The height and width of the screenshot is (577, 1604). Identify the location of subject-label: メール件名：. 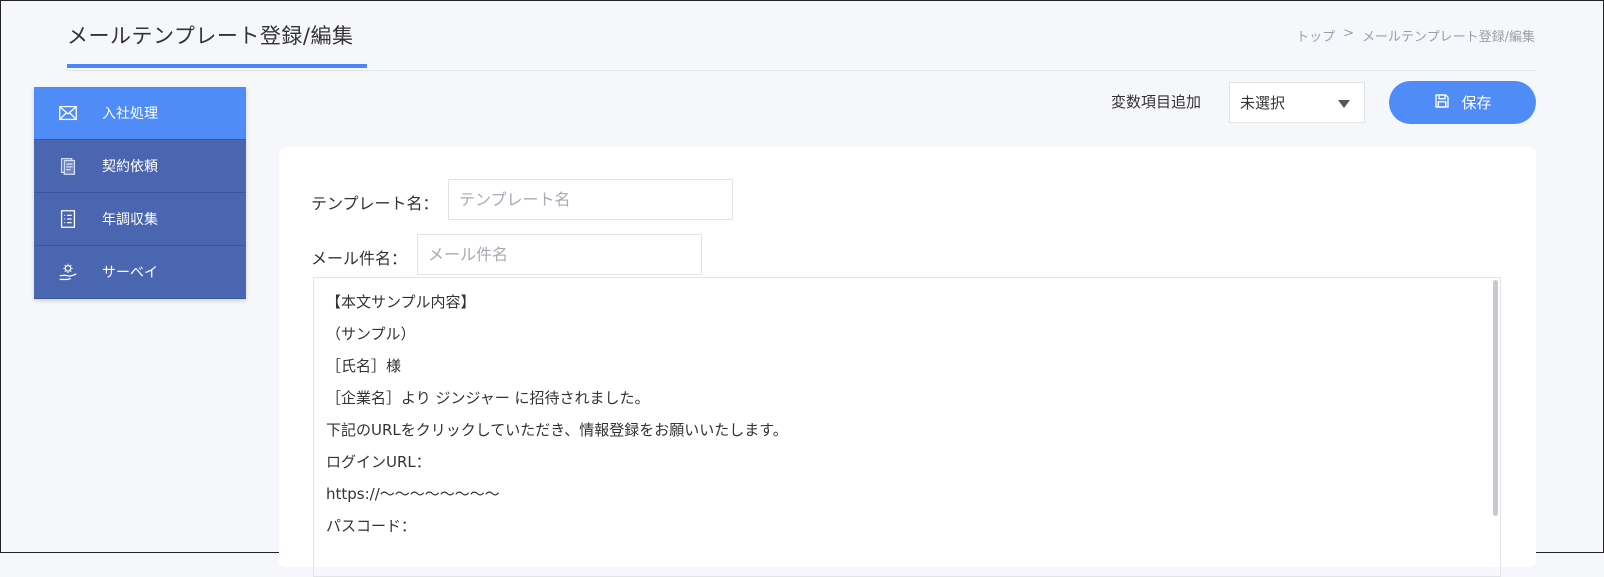
(359, 258).